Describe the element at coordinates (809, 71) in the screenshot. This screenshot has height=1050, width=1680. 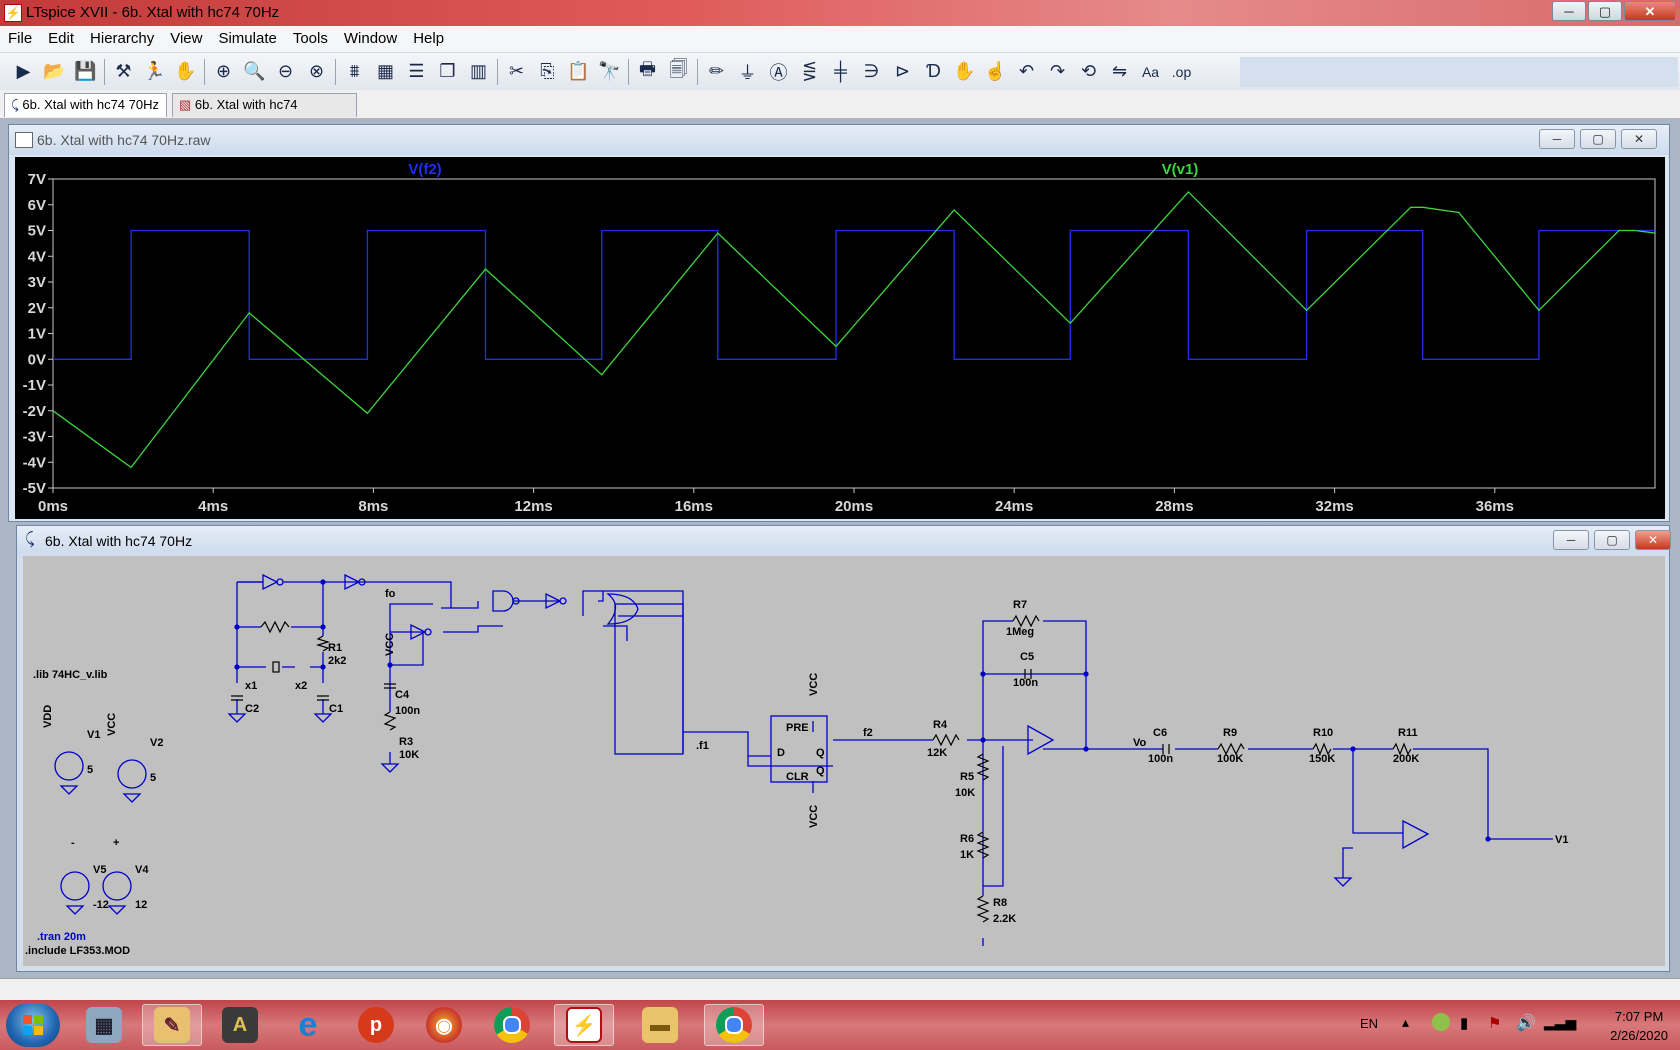
I see `resistor-icon: ⋚` at that location.